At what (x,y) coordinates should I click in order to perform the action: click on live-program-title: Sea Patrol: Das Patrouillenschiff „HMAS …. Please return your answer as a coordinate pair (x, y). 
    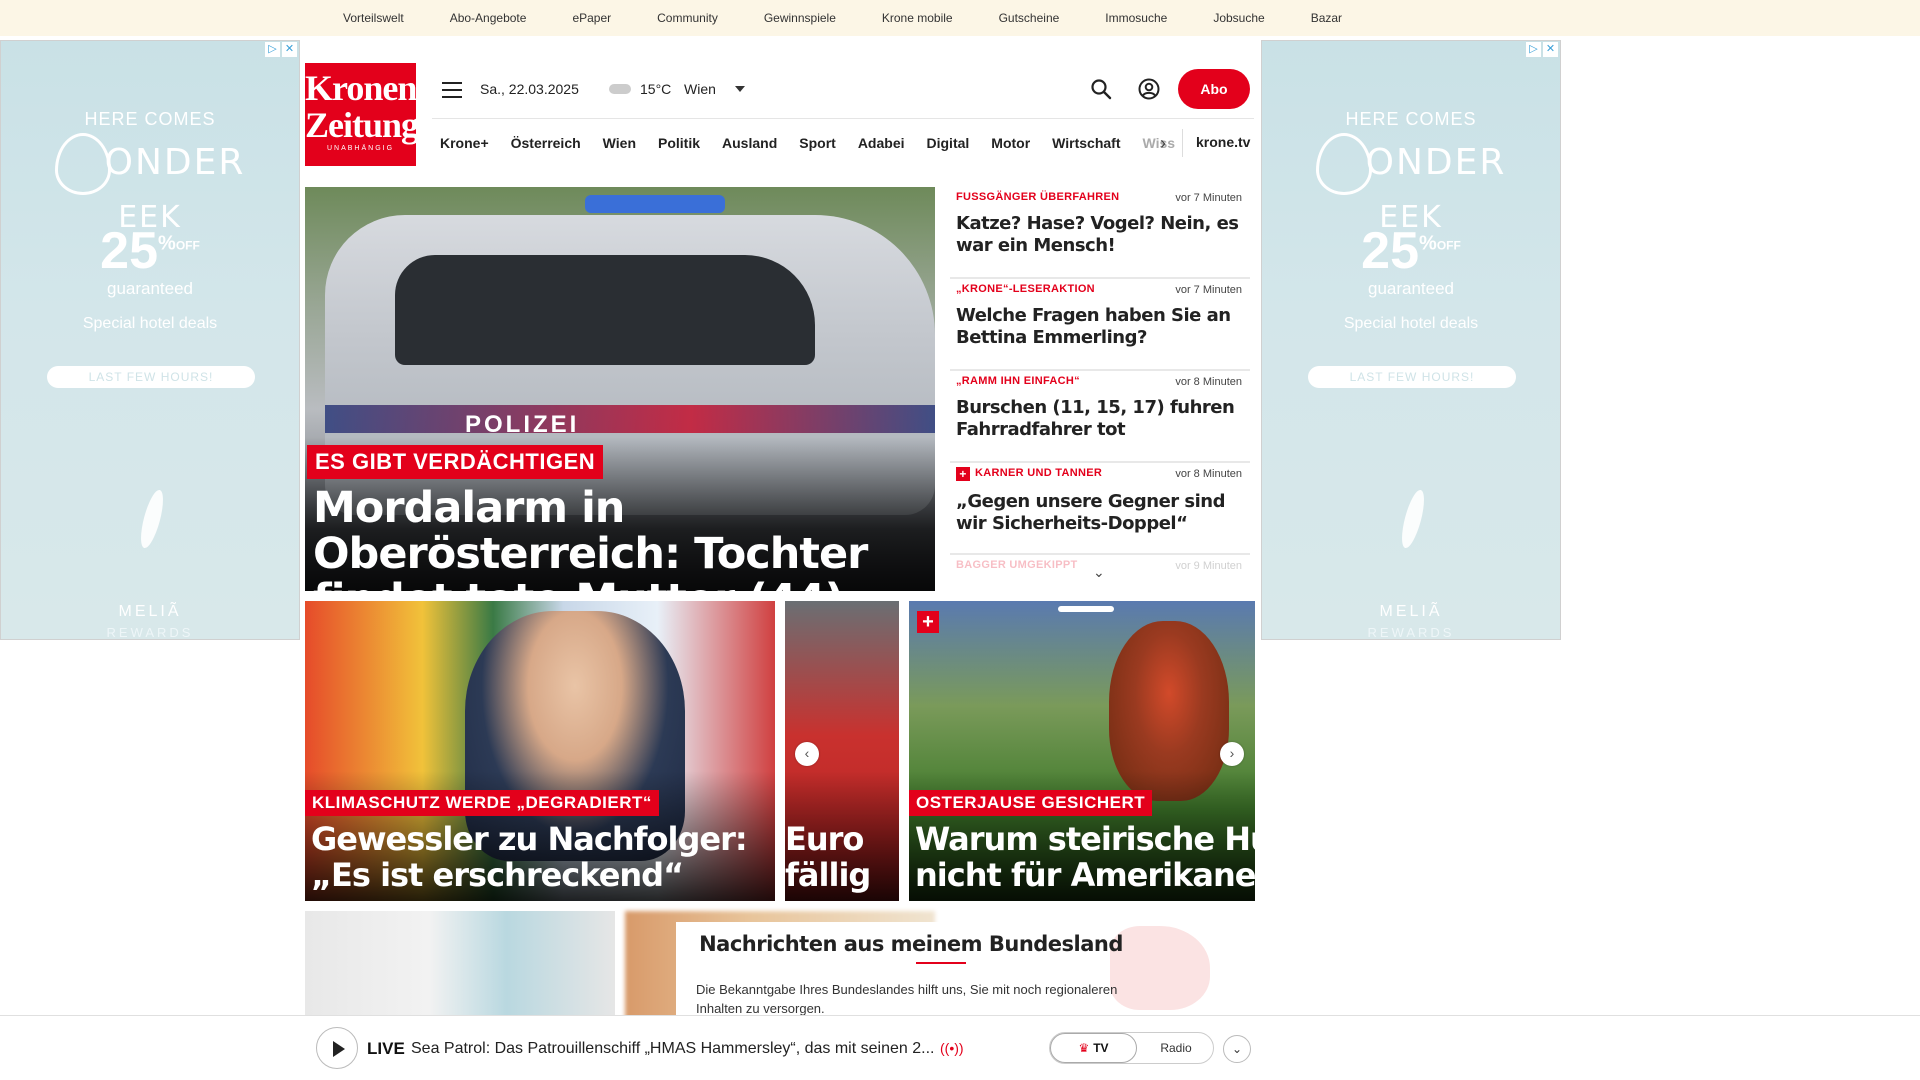
    Looking at the image, I should click on (672, 1049).